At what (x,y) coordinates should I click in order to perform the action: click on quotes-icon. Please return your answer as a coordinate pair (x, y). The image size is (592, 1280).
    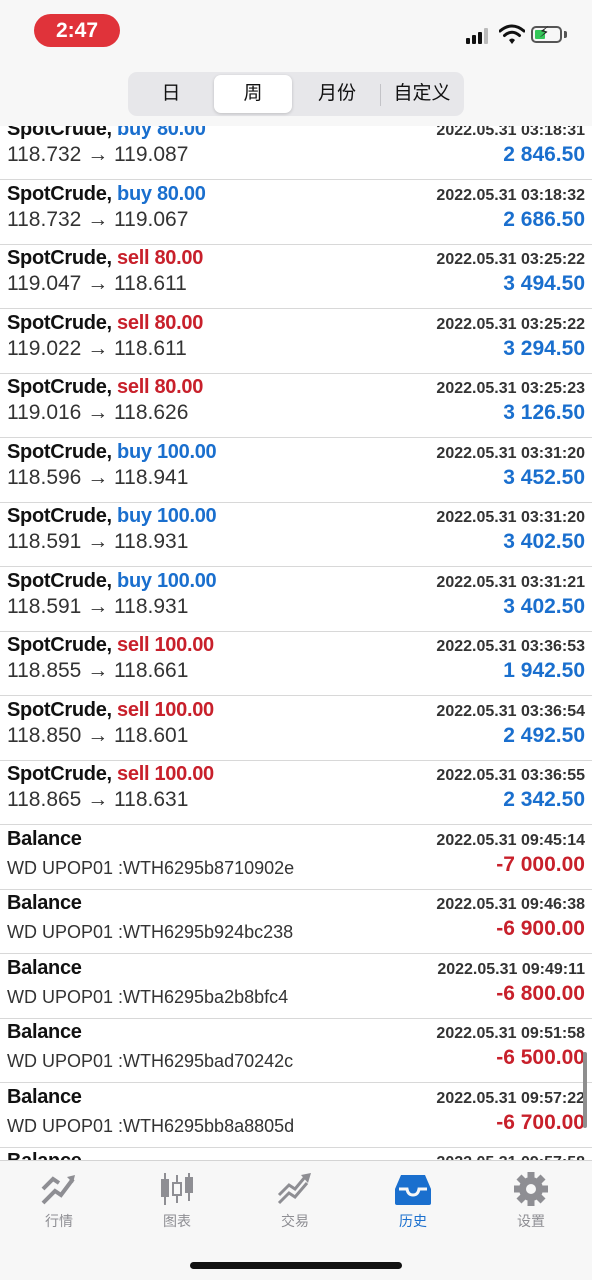
    Looking at the image, I should click on (58, 1190).